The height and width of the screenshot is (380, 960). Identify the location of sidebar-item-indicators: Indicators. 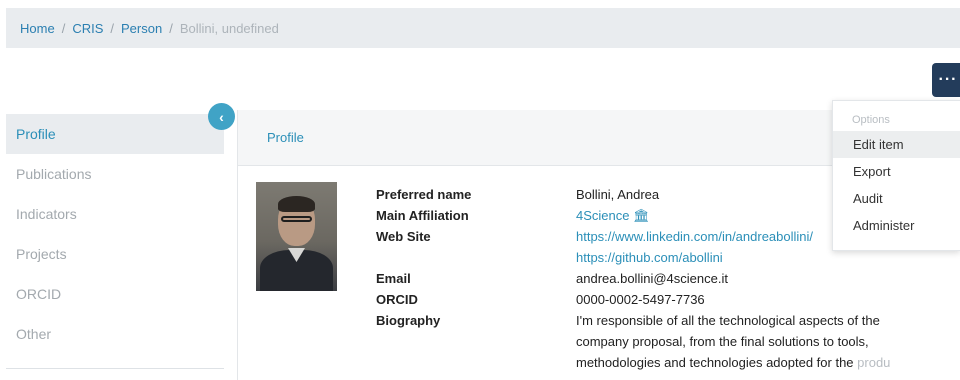
(115, 214).